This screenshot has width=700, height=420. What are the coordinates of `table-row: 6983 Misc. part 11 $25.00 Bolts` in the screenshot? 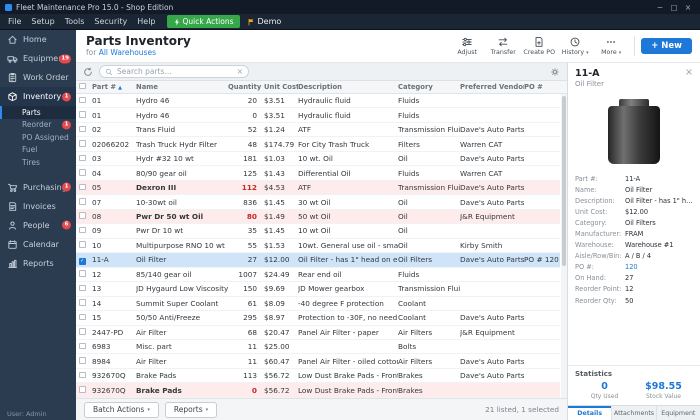 It's located at (318, 347).